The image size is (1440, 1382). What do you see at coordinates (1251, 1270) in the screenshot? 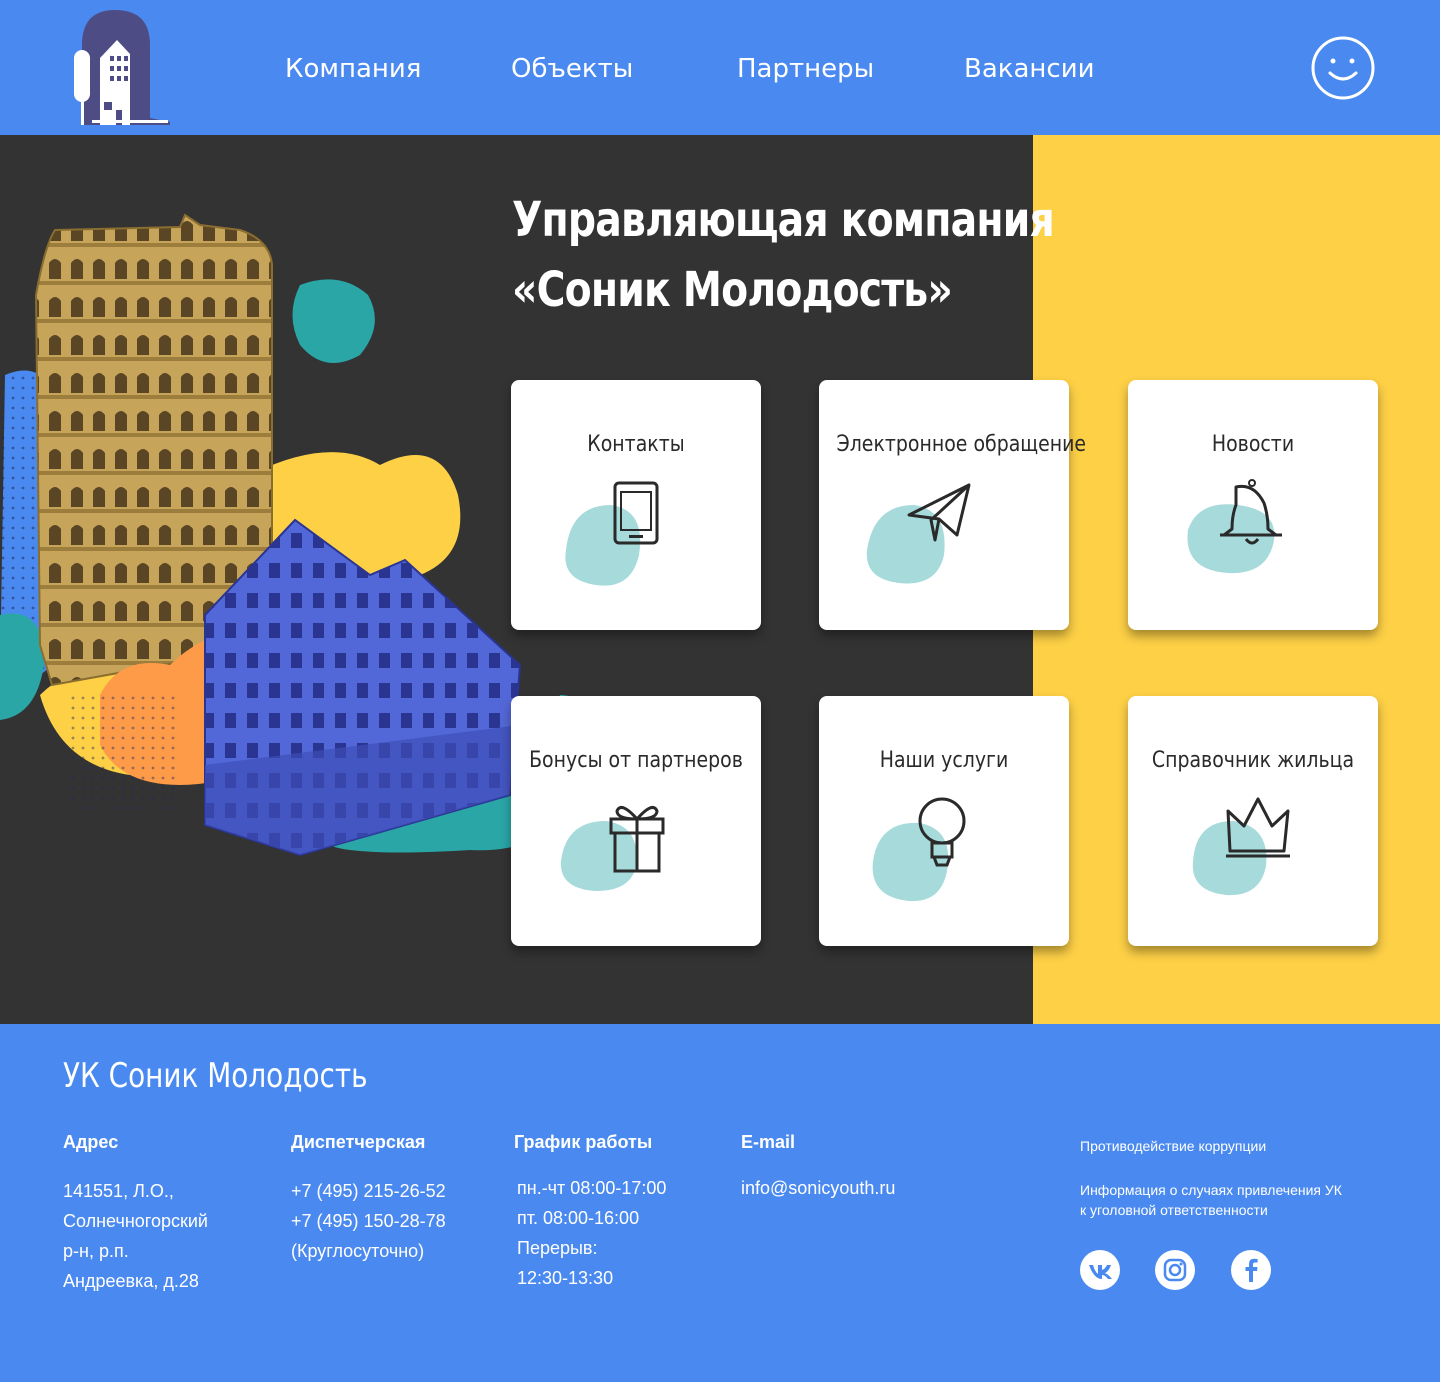
I see `facebook-icon` at bounding box center [1251, 1270].